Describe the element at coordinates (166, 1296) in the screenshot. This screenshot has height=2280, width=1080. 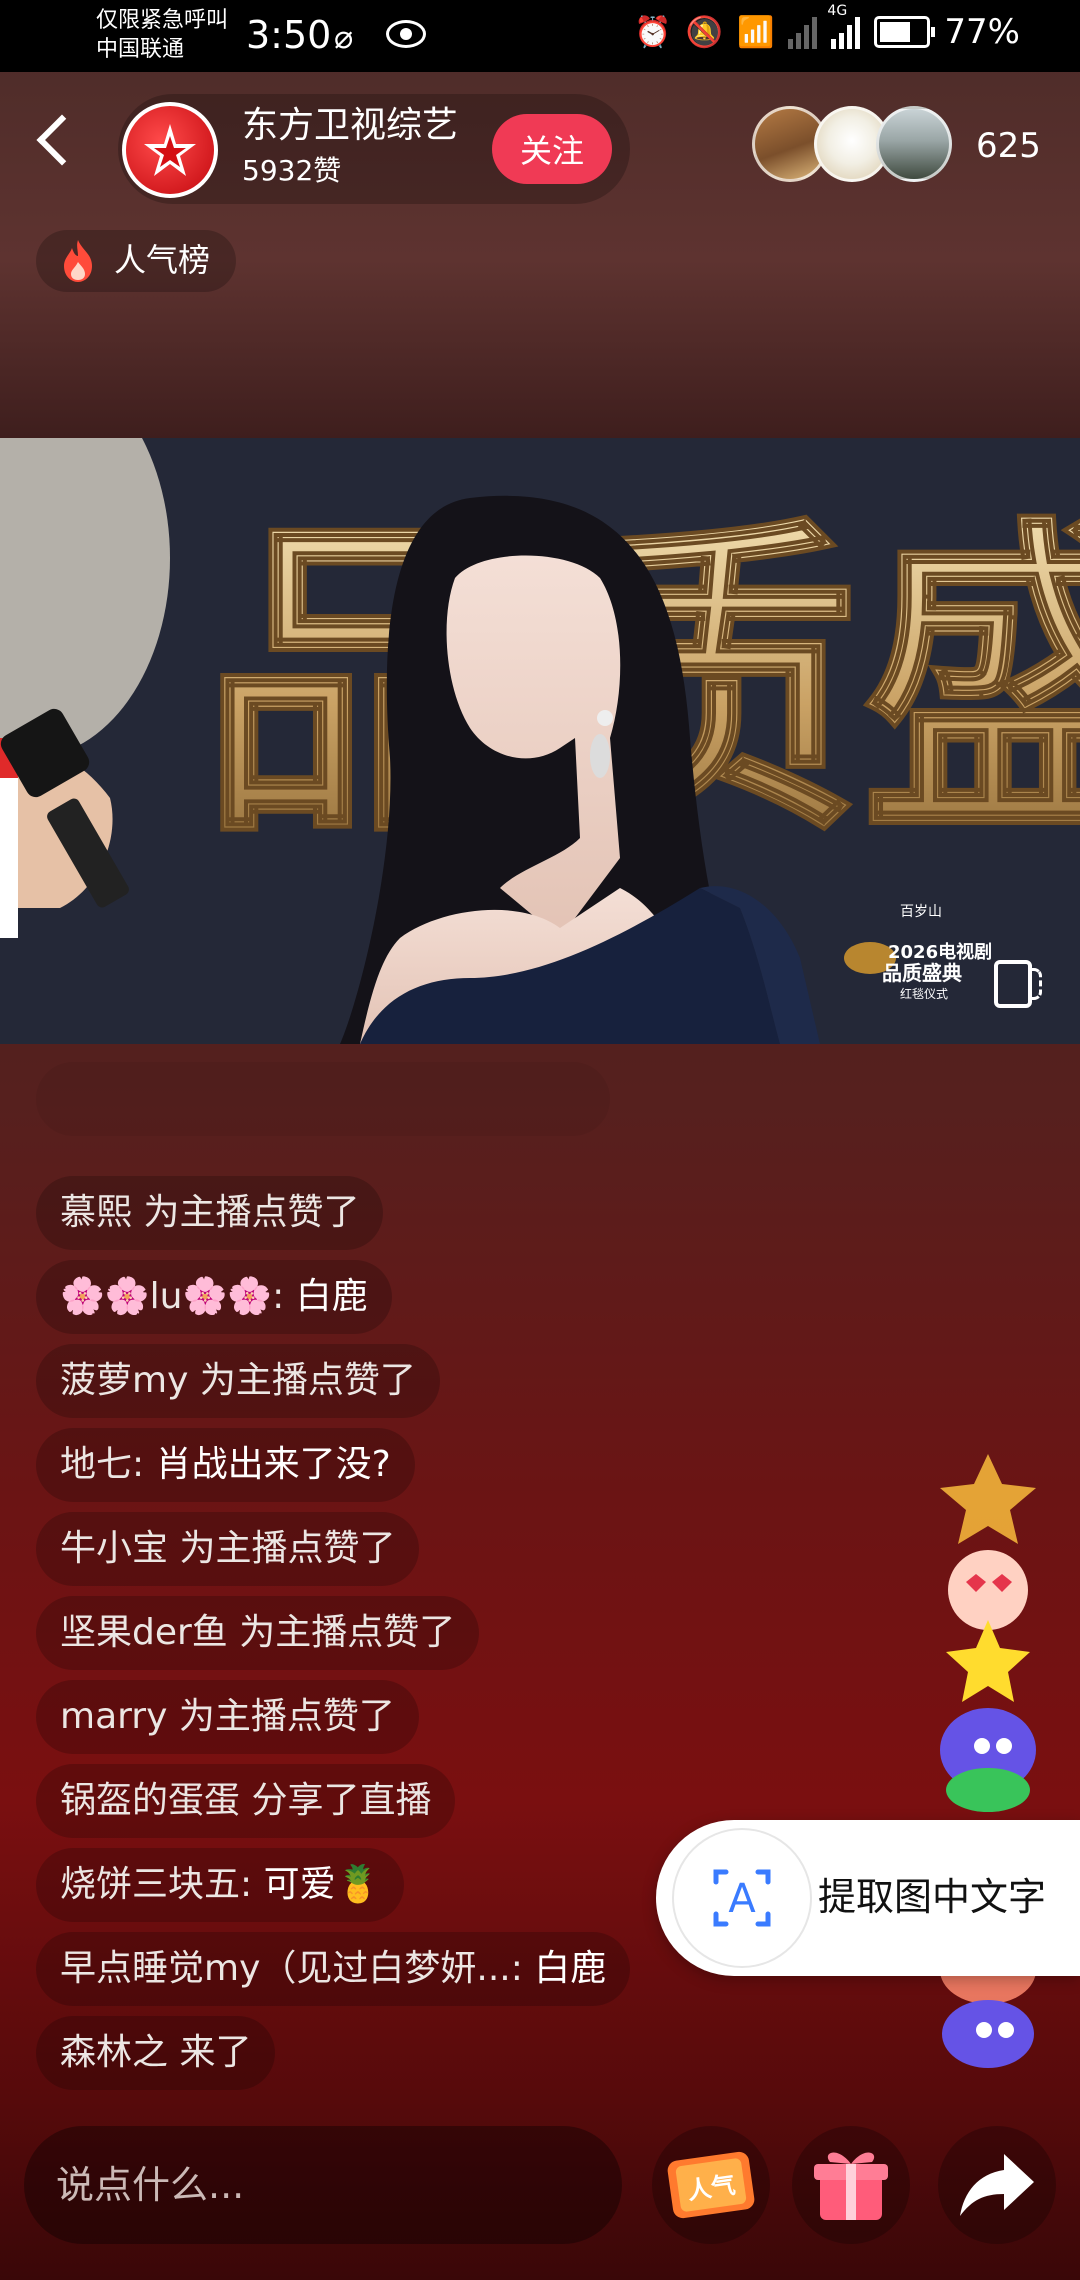
I see `comment-user: 🌸🌸lu🌸🌸` at that location.